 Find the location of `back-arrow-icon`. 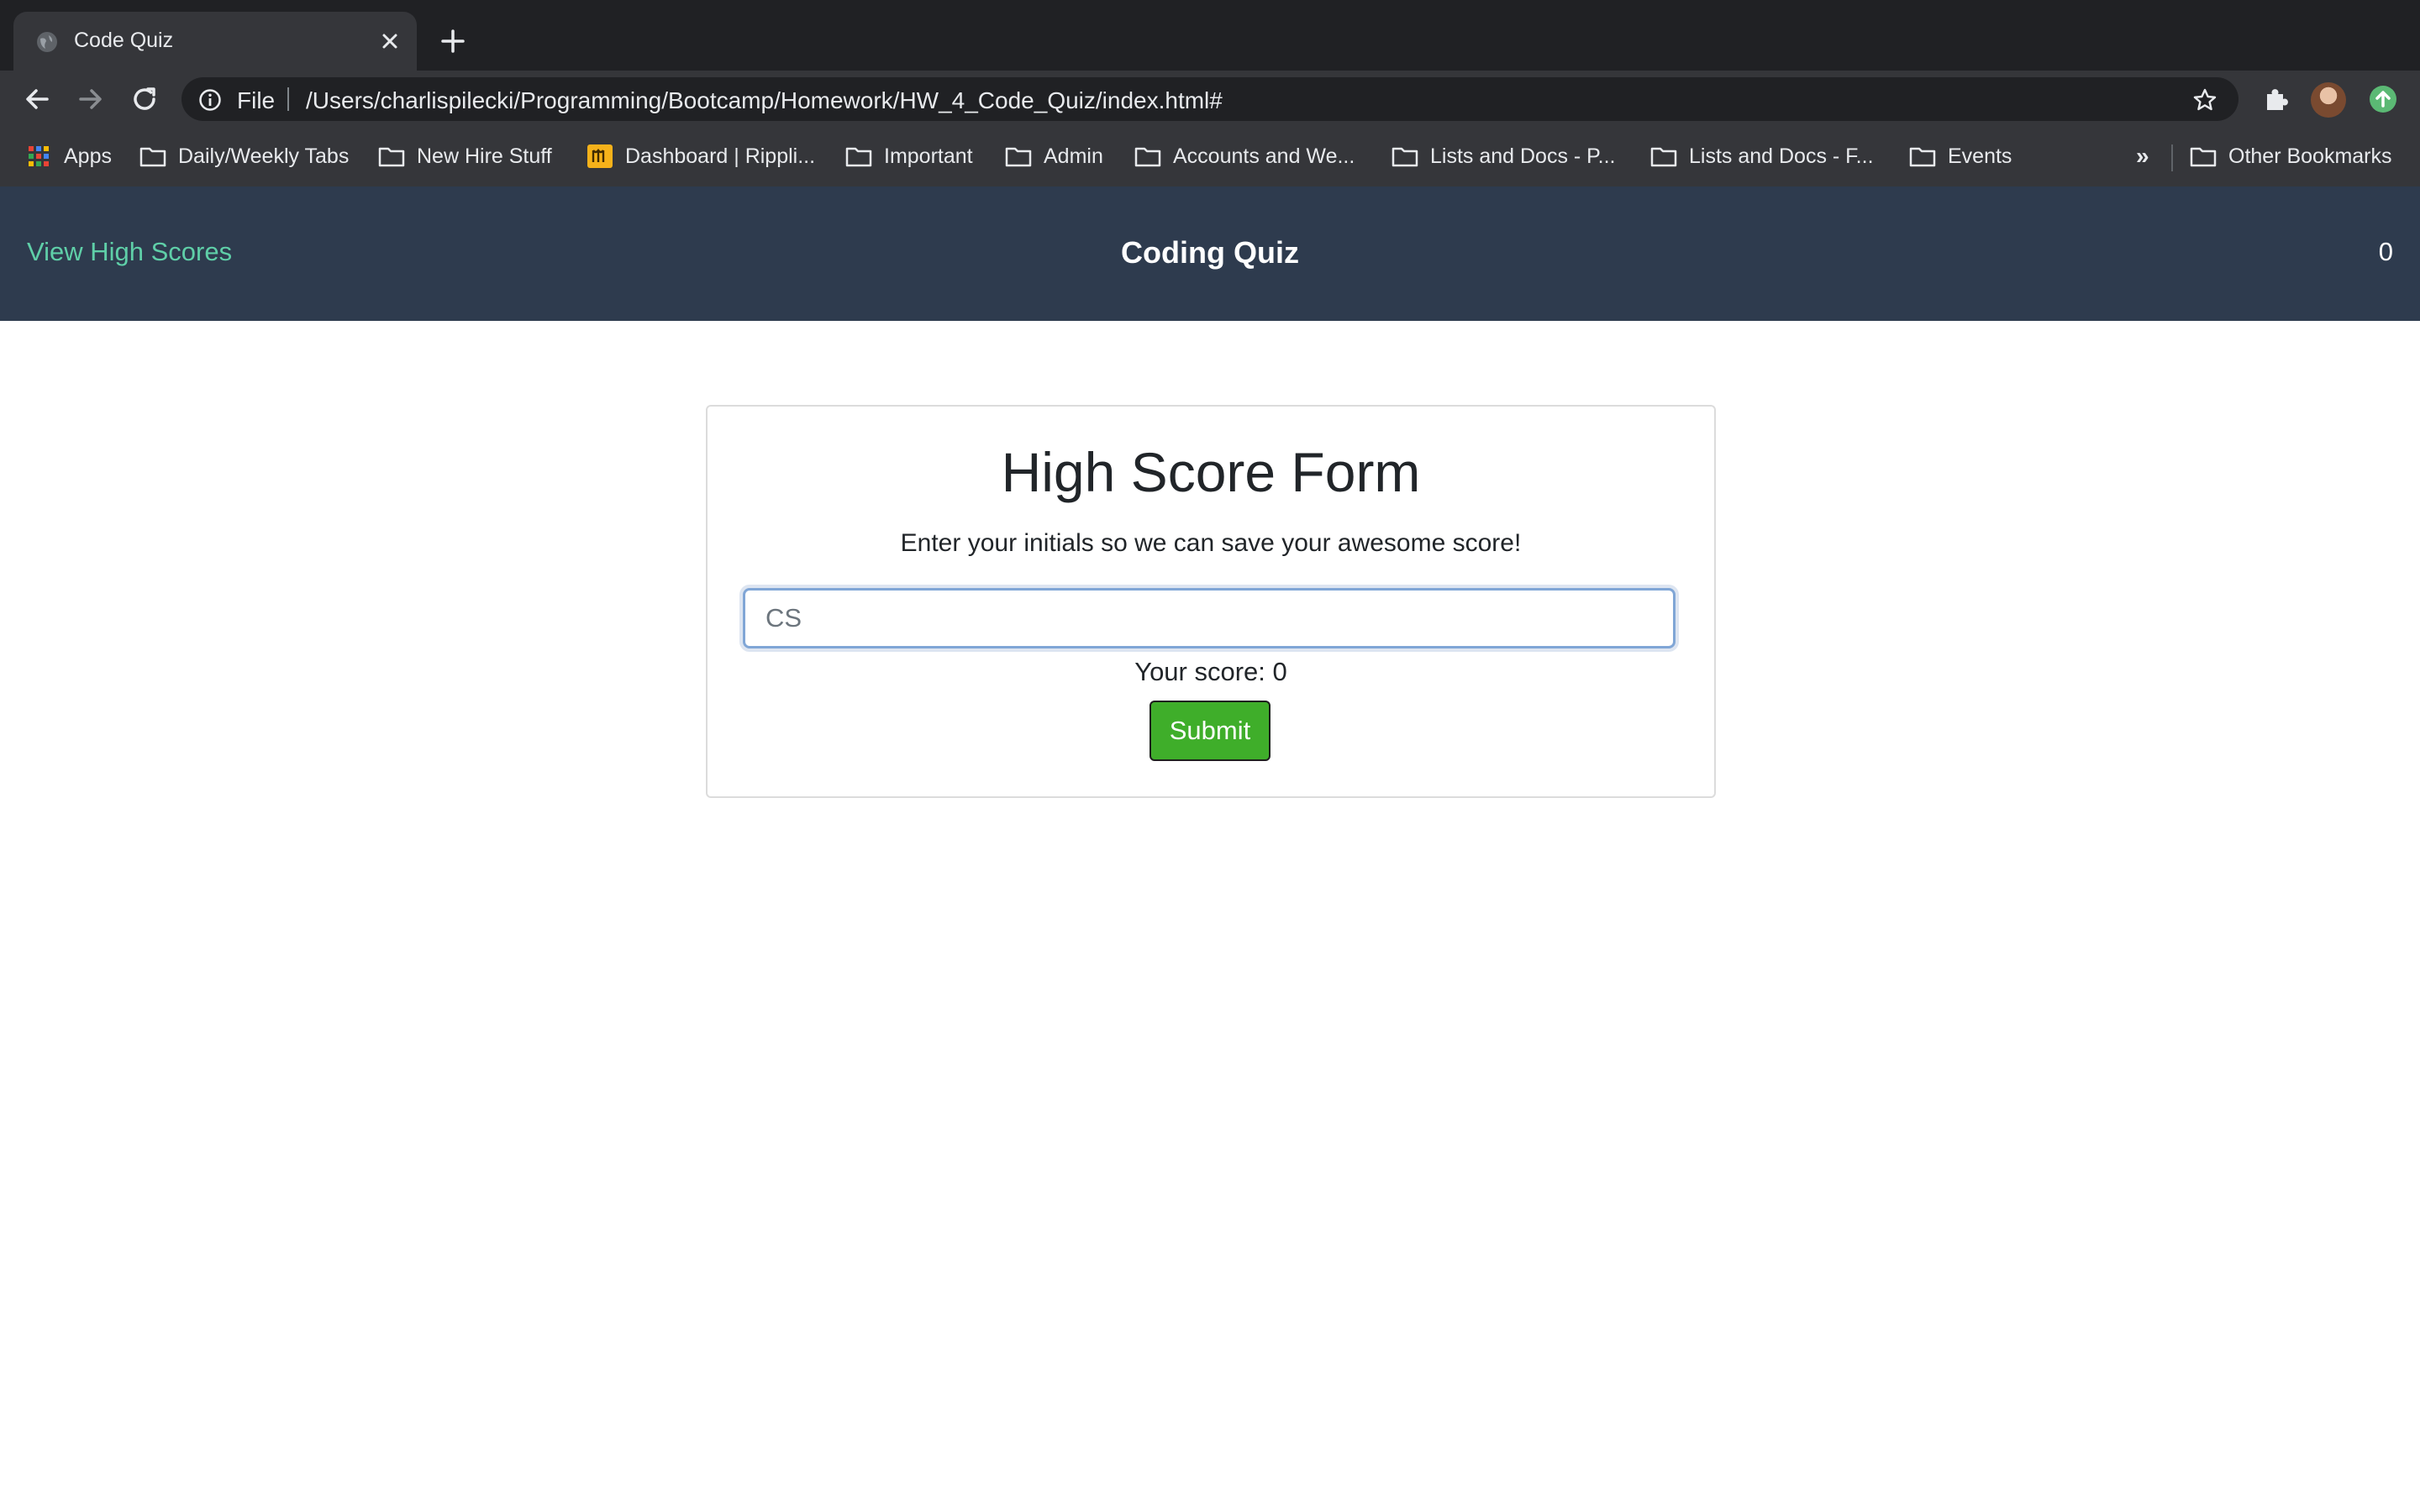

back-arrow-icon is located at coordinates (37, 99).